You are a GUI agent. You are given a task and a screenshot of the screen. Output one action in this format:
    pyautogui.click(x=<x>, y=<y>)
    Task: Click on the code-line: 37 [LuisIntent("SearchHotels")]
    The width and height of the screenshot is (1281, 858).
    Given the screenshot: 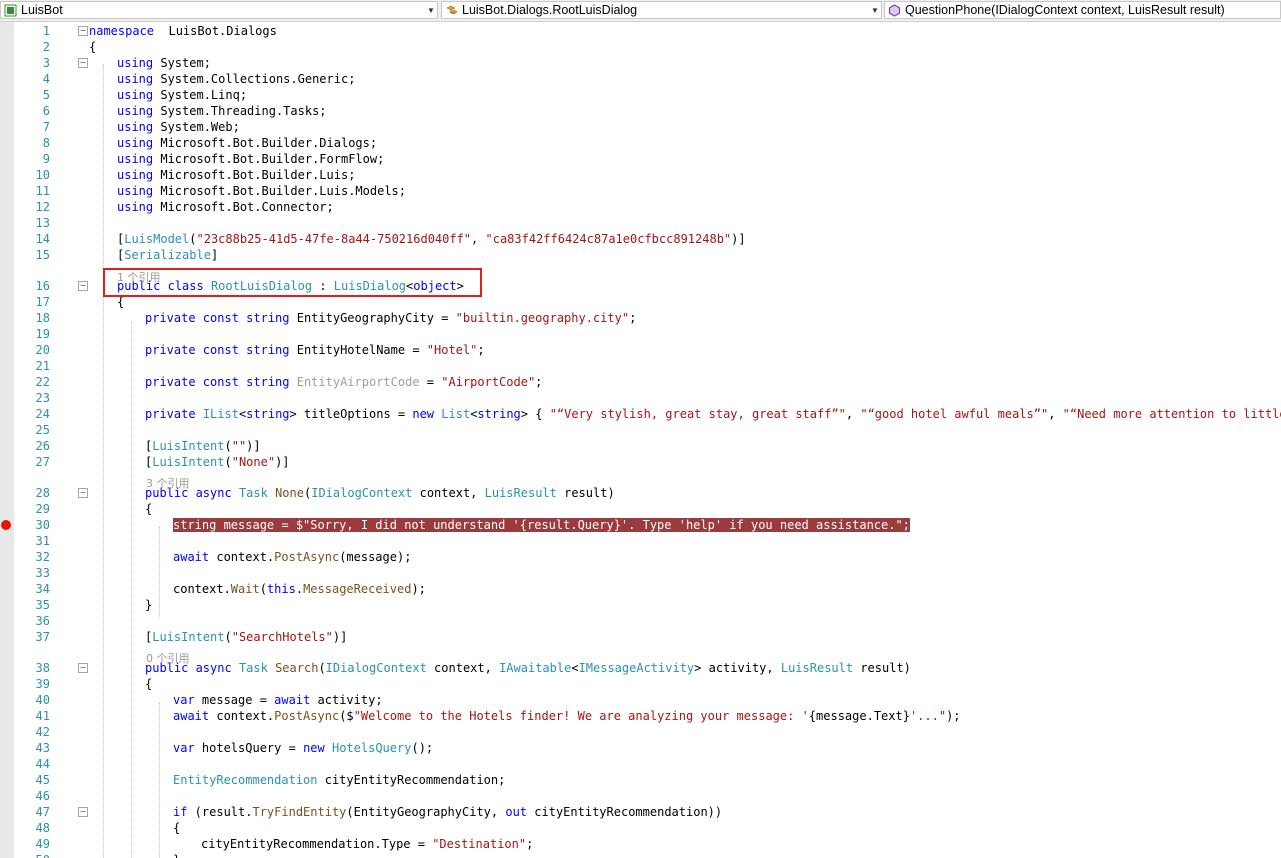 What is the action you would take?
    pyautogui.click(x=640, y=637)
    